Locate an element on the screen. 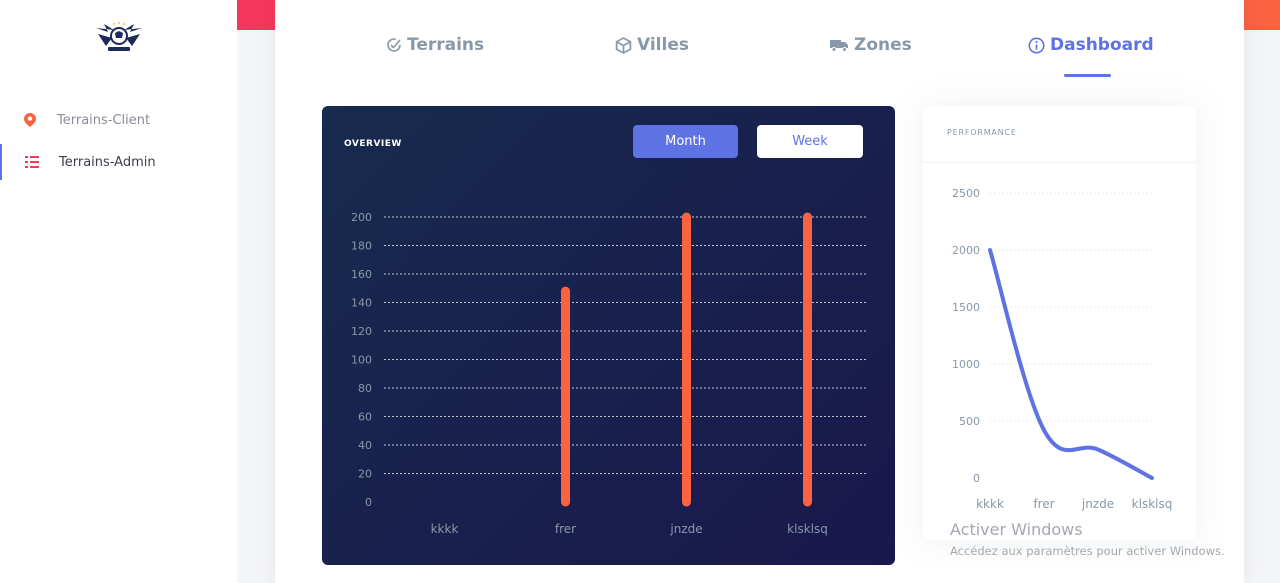 This screenshot has width=1280, height=583. y-tick-label: 140 is located at coordinates (361, 303).